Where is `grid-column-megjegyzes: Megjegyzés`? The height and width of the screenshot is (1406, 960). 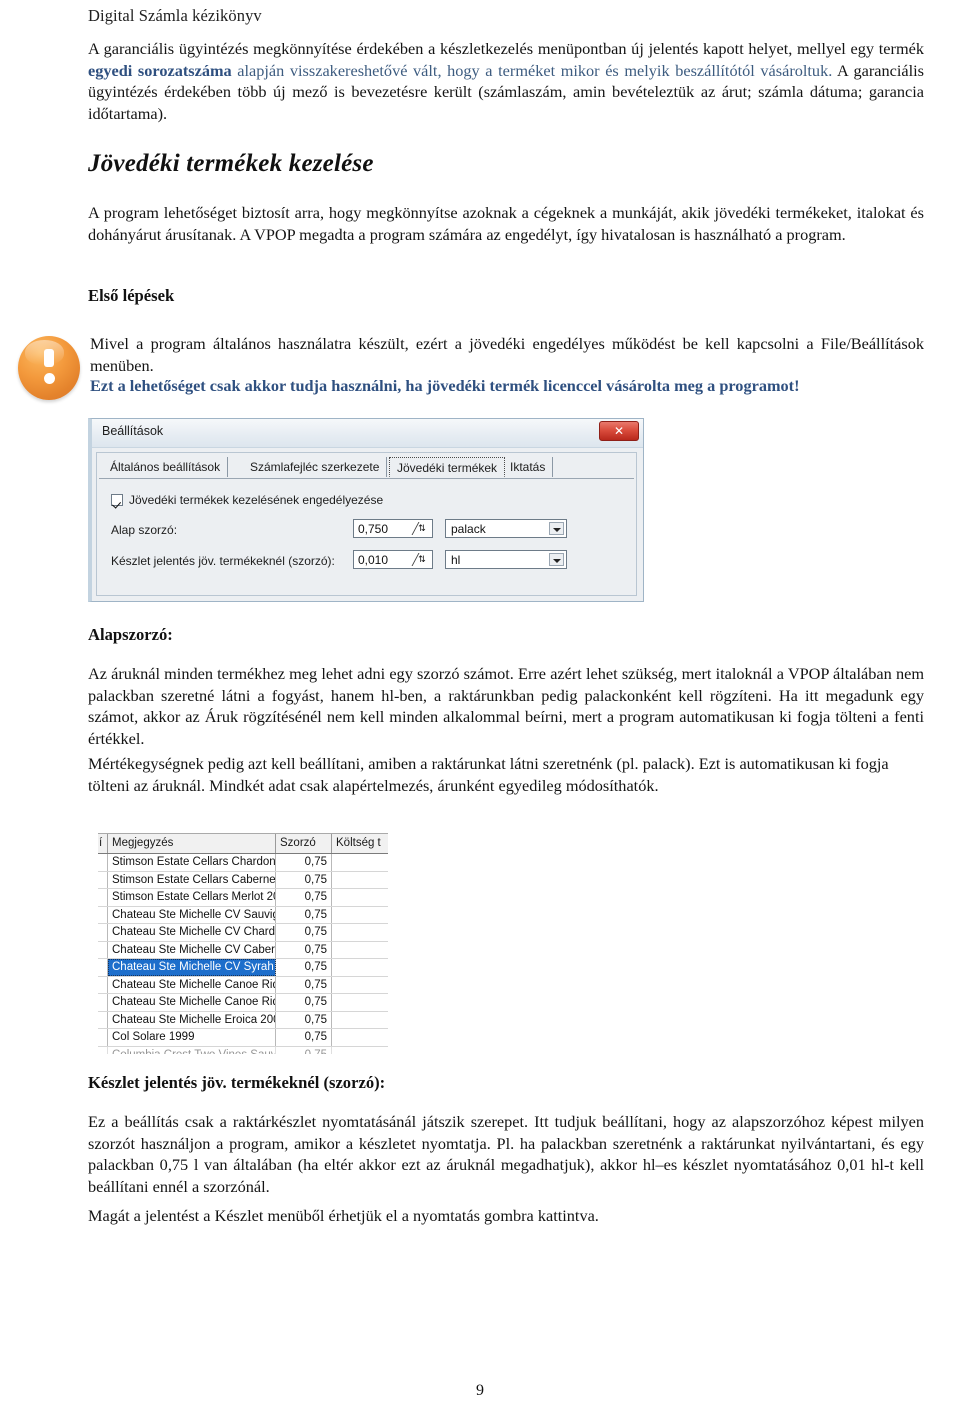 grid-column-megjegyzes: Megjegyzés is located at coordinates (192, 843).